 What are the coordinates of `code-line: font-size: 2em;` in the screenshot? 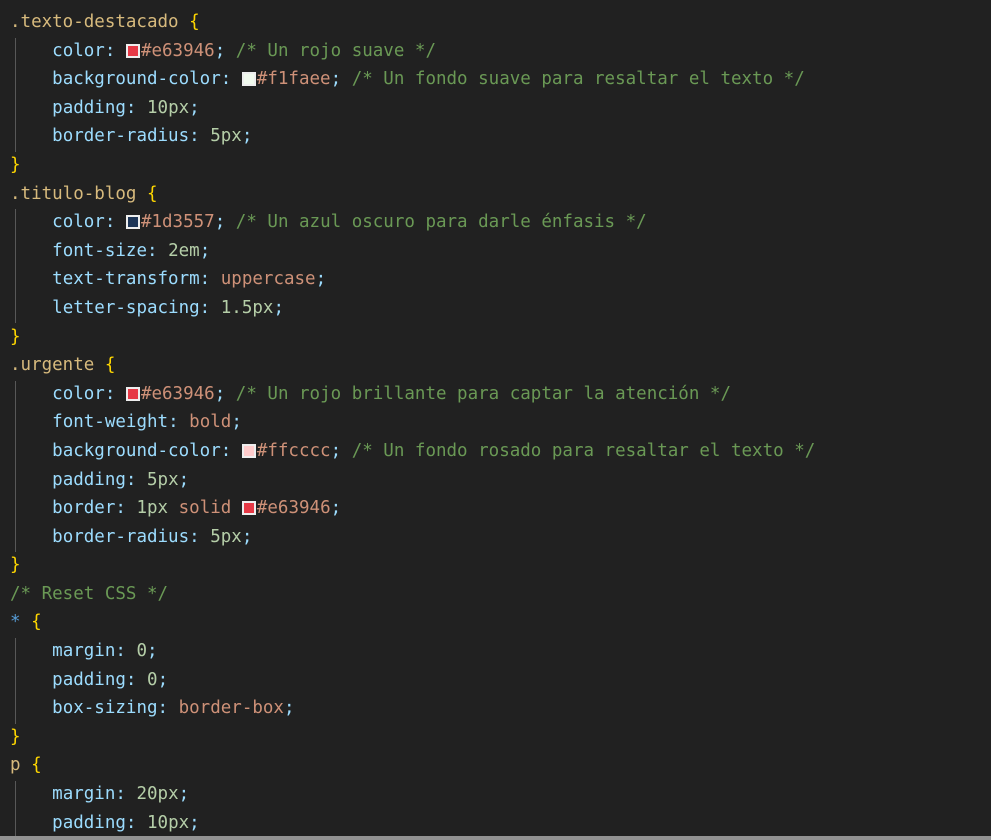 It's located at (495, 251).